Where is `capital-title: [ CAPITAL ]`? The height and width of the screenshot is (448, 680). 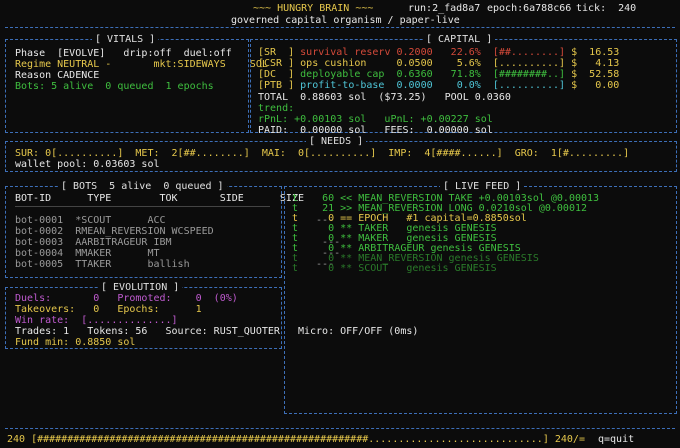 capital-title: [ CAPITAL ] is located at coordinates (459, 39).